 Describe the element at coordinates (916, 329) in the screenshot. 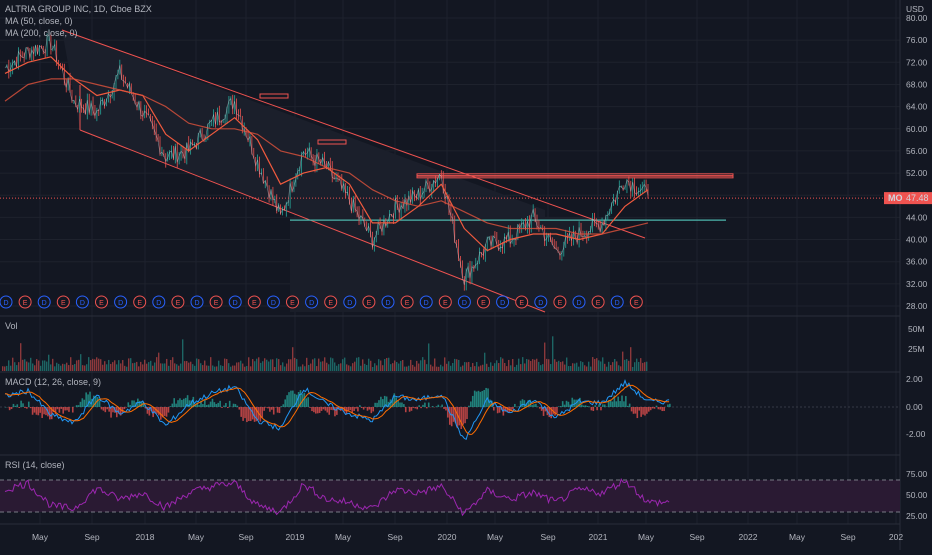

I see `volume-tick-label: 50M` at that location.